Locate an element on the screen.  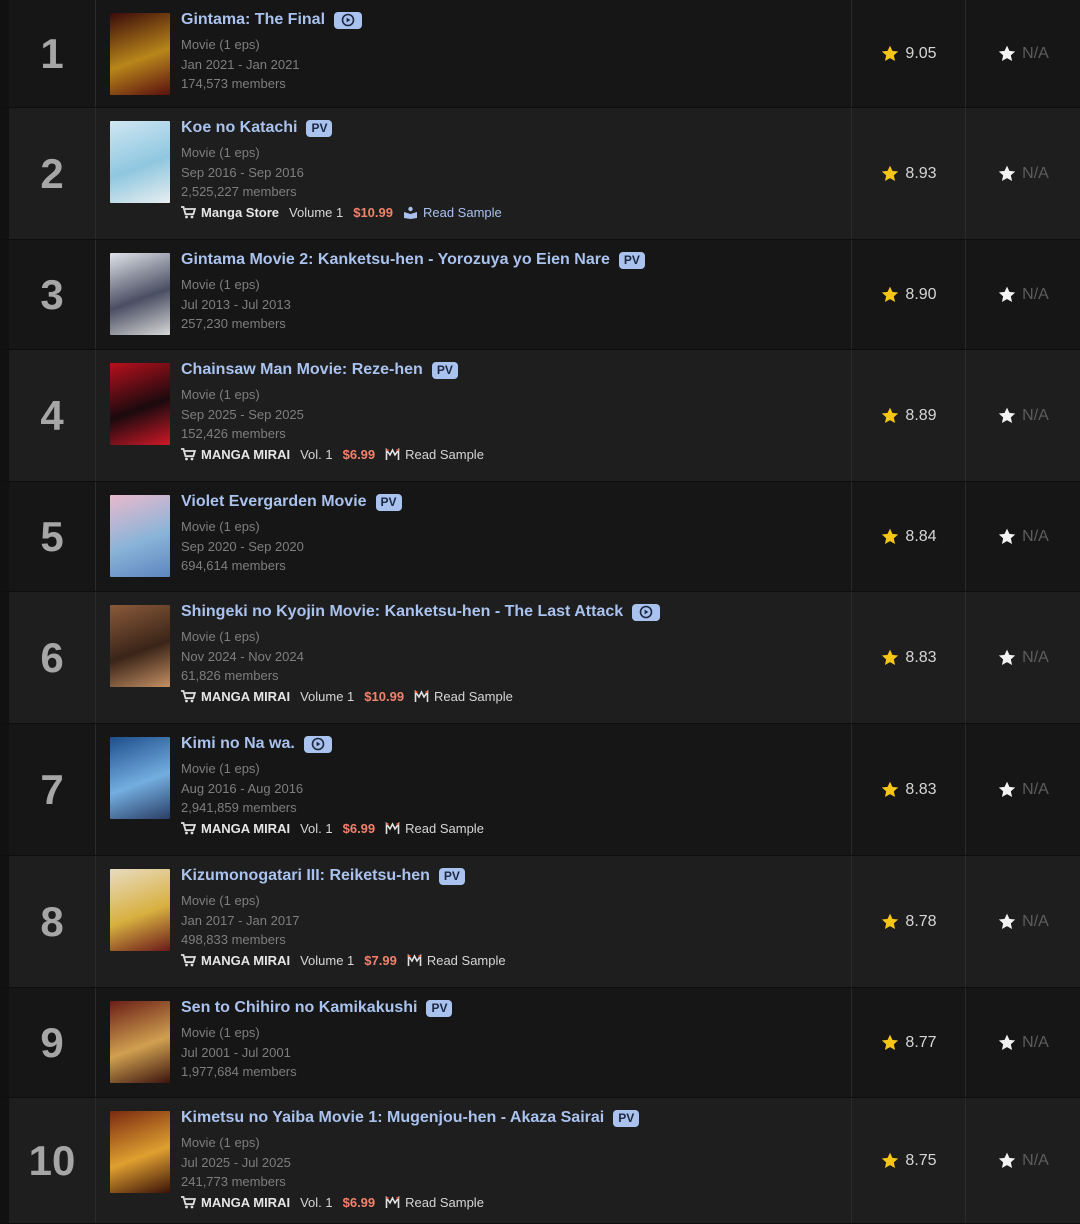
airing-dates: Sep 2016 - Sep 2016 is located at coordinates (242, 172).